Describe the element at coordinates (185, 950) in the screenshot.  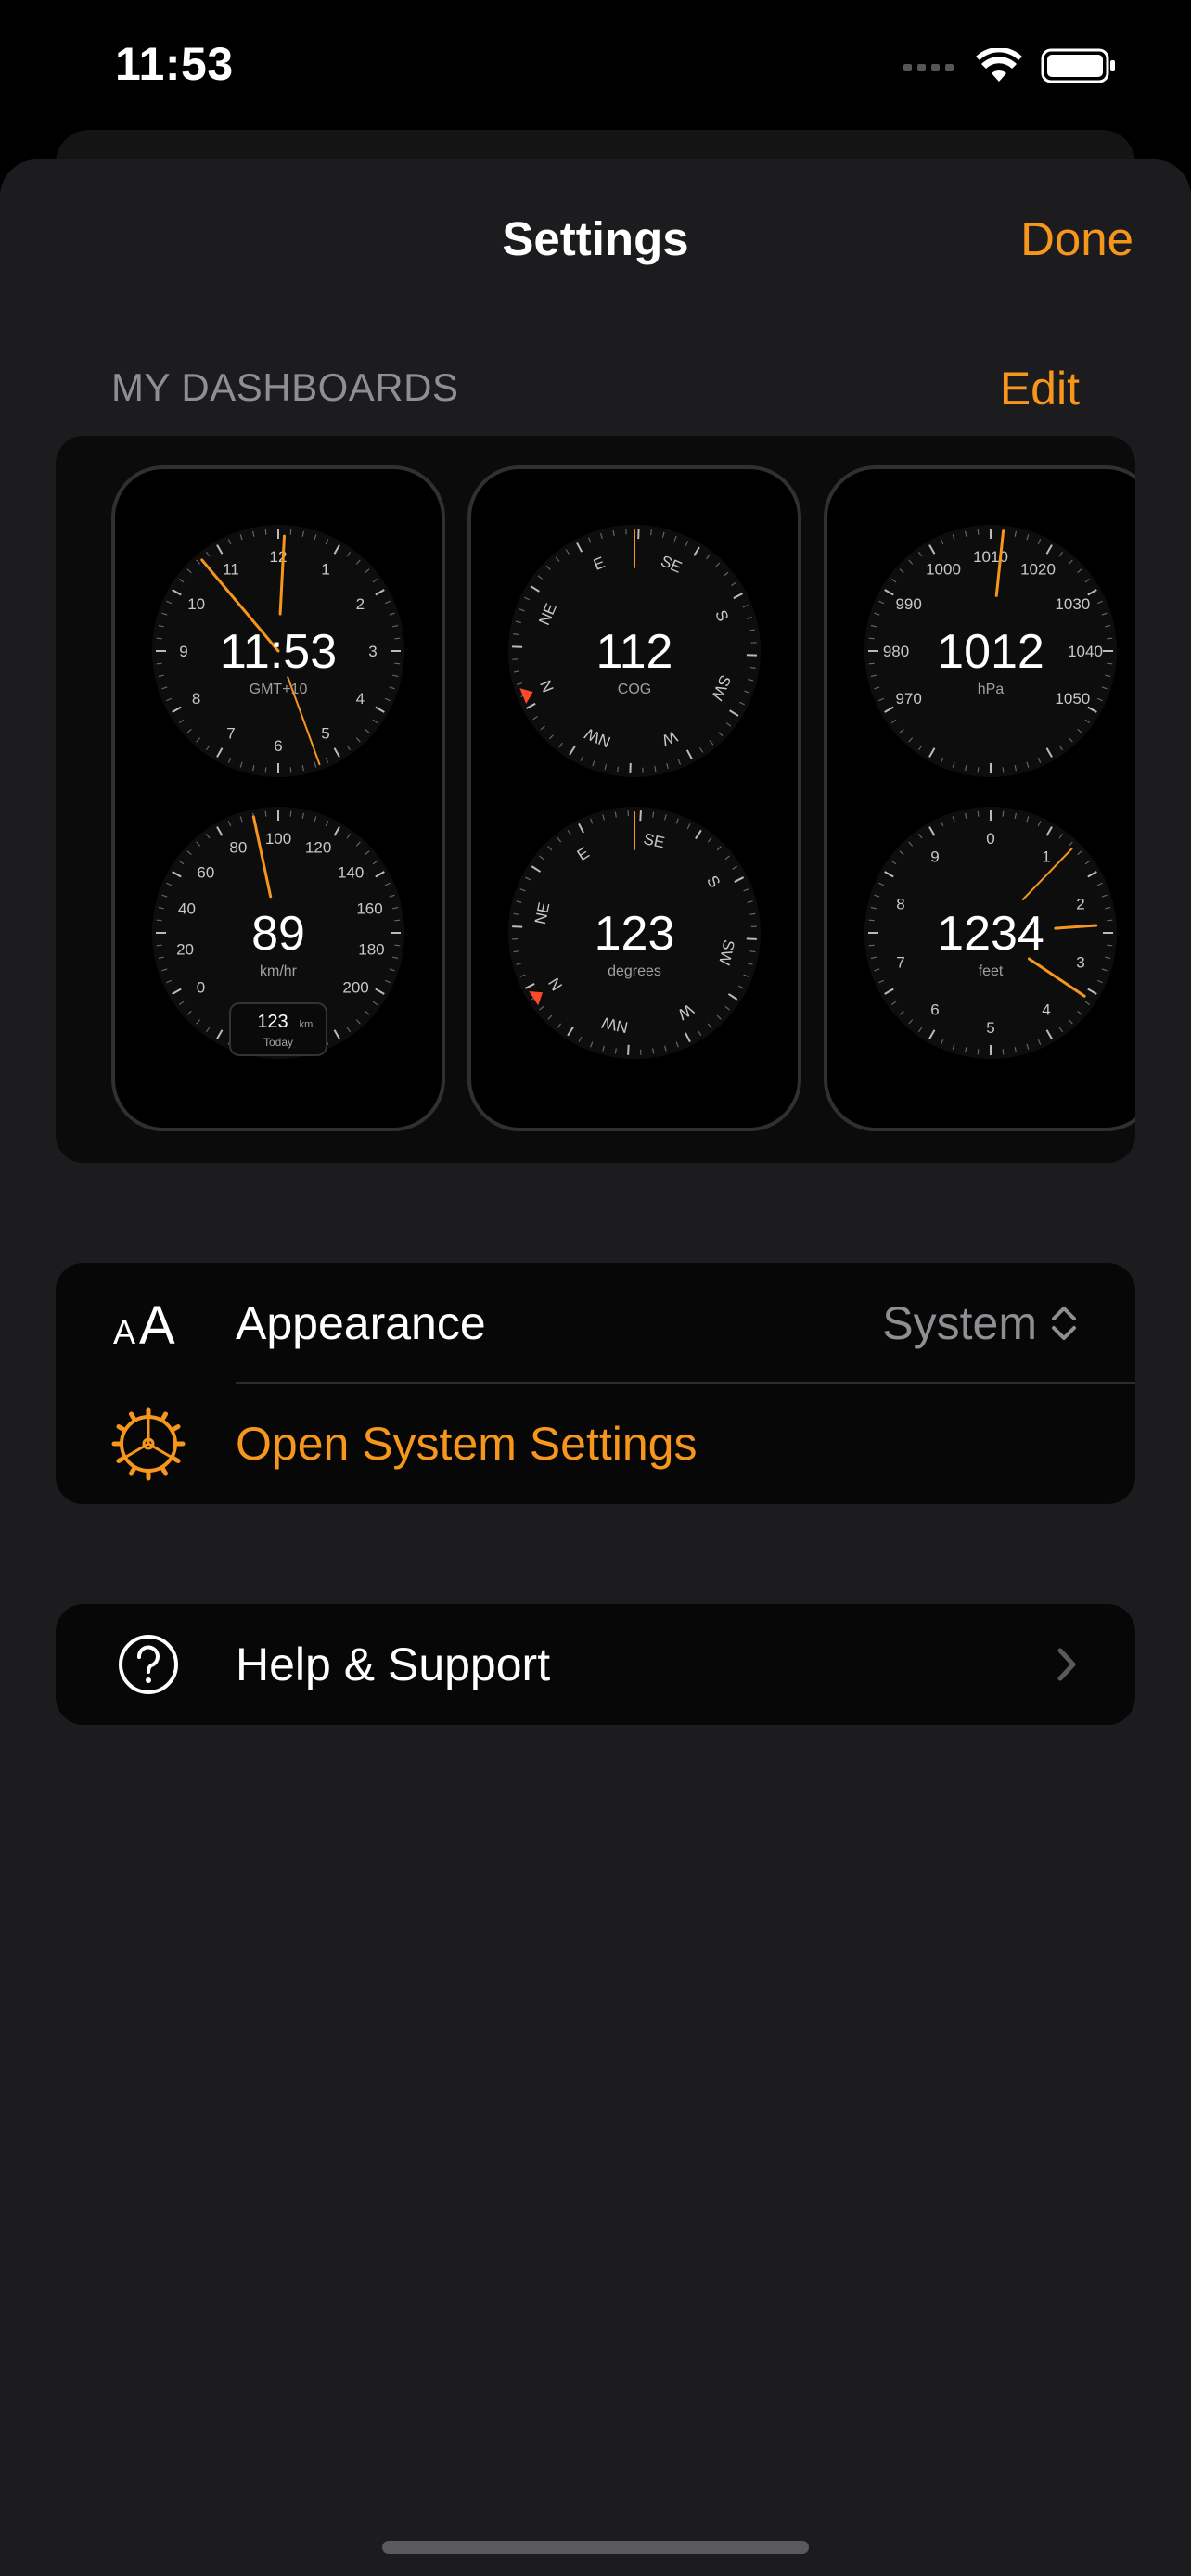
I see `dial-label: 20` at that location.